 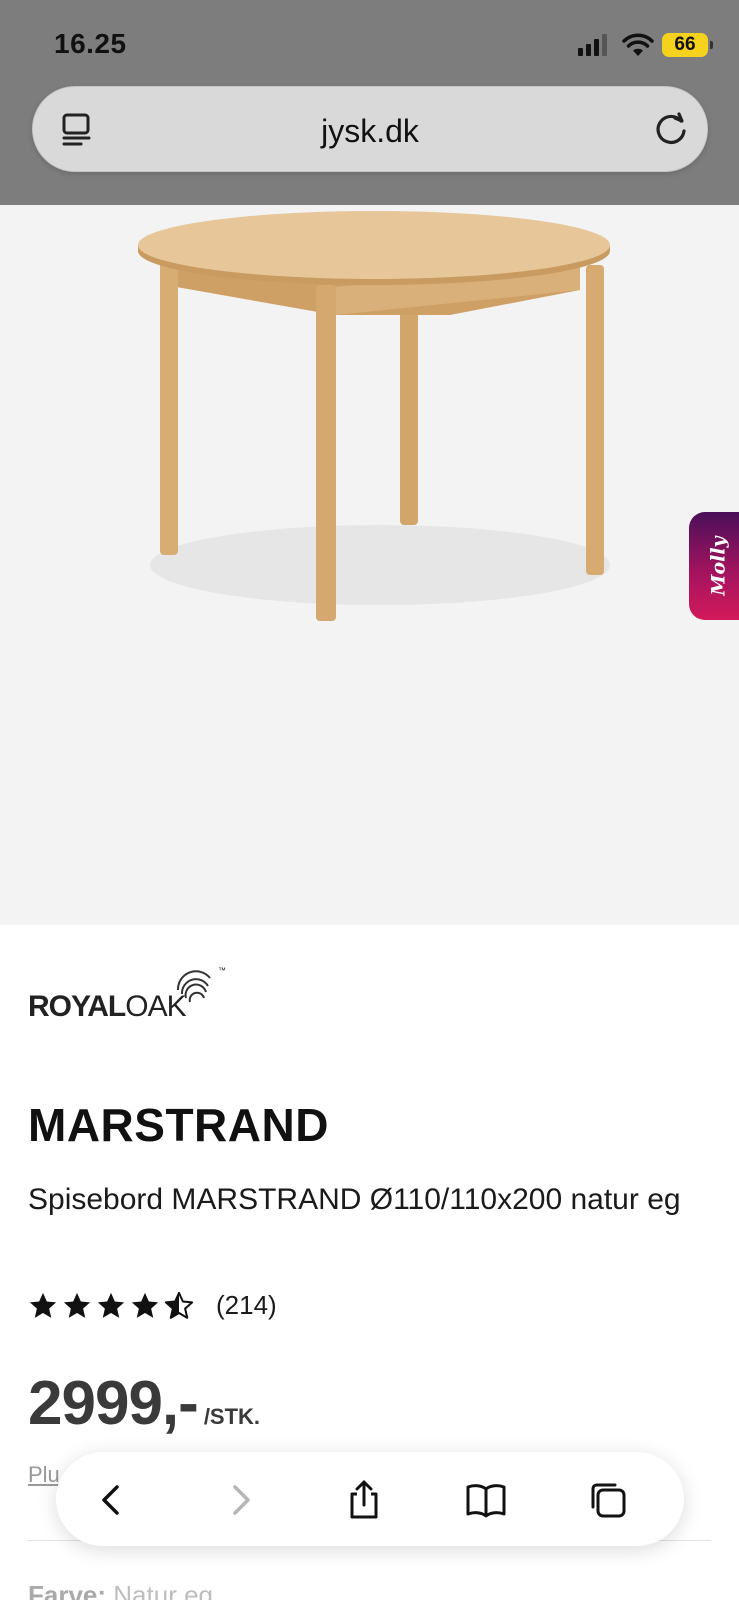 What do you see at coordinates (687, 45) in the screenshot?
I see `battery-indicator: 66` at bounding box center [687, 45].